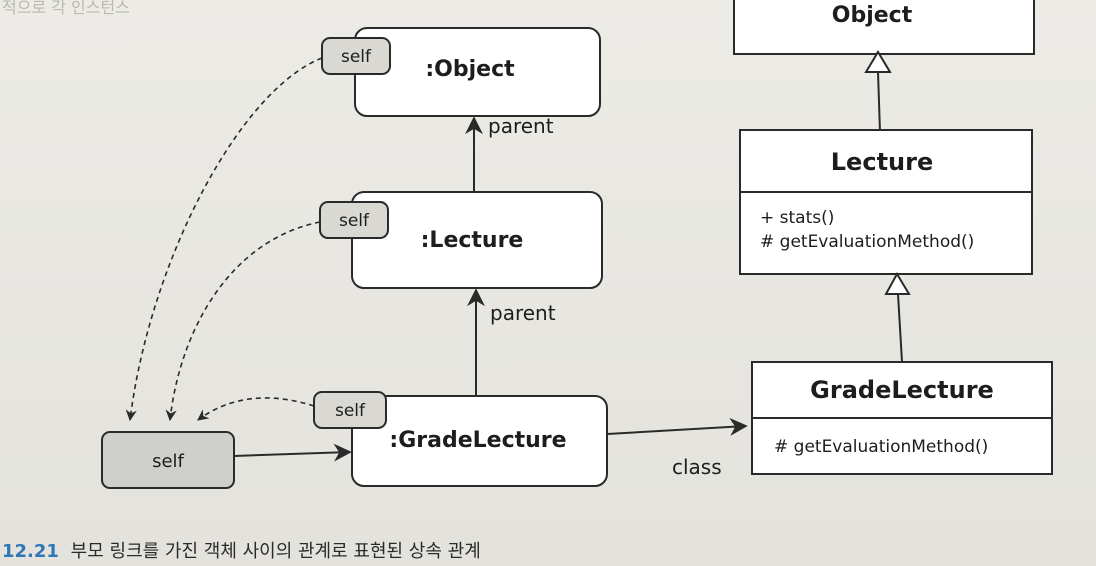 The height and width of the screenshot is (566, 1096). I want to click on self-to-grade-lecture-arrow, so click(292, 452).